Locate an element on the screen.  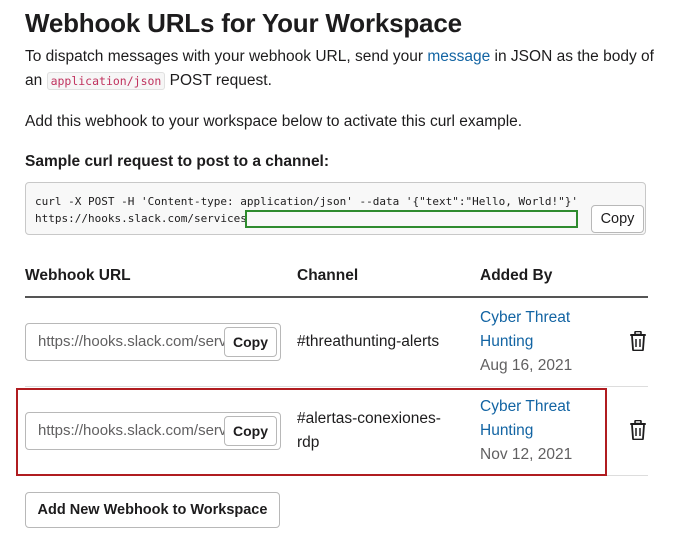
add-new-webhook-button: Add New Webhook to Workspace is located at coordinates (152, 510).